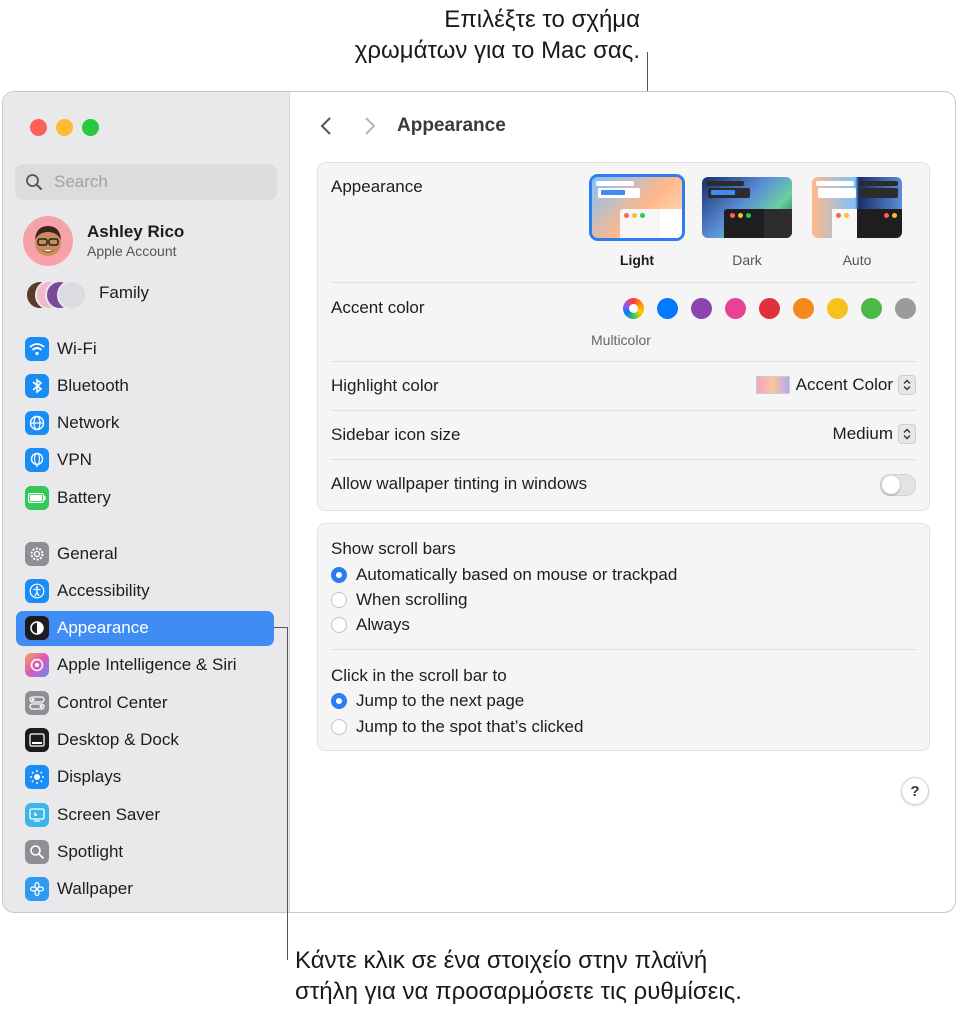 This screenshot has height=1013, width=958. I want to click on sidebar-item-label: General, so click(87, 553).